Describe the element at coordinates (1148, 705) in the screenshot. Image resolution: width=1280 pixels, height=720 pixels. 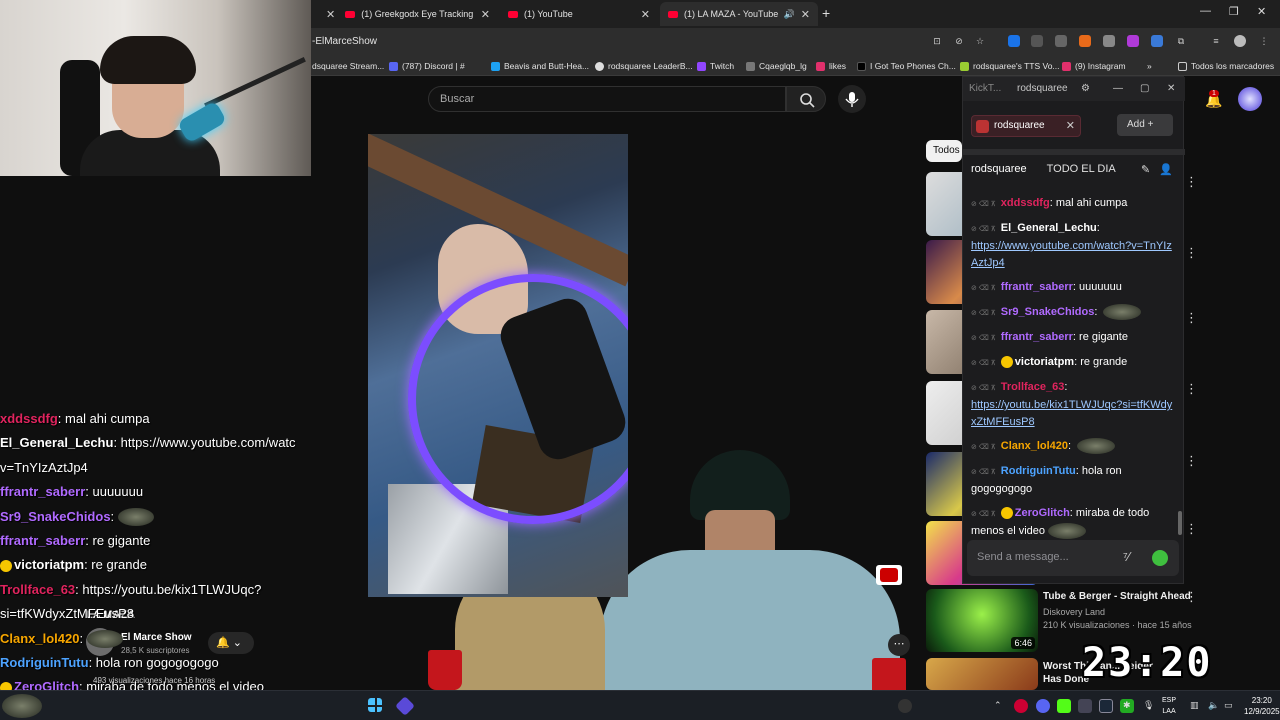
I see `microphone-icon: 🎙` at that location.